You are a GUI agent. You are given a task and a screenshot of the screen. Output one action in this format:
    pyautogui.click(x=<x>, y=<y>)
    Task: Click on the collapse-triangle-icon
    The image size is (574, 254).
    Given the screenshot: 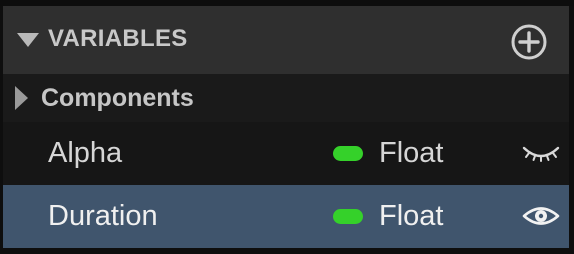 What is the action you would take?
    pyautogui.click(x=28, y=40)
    